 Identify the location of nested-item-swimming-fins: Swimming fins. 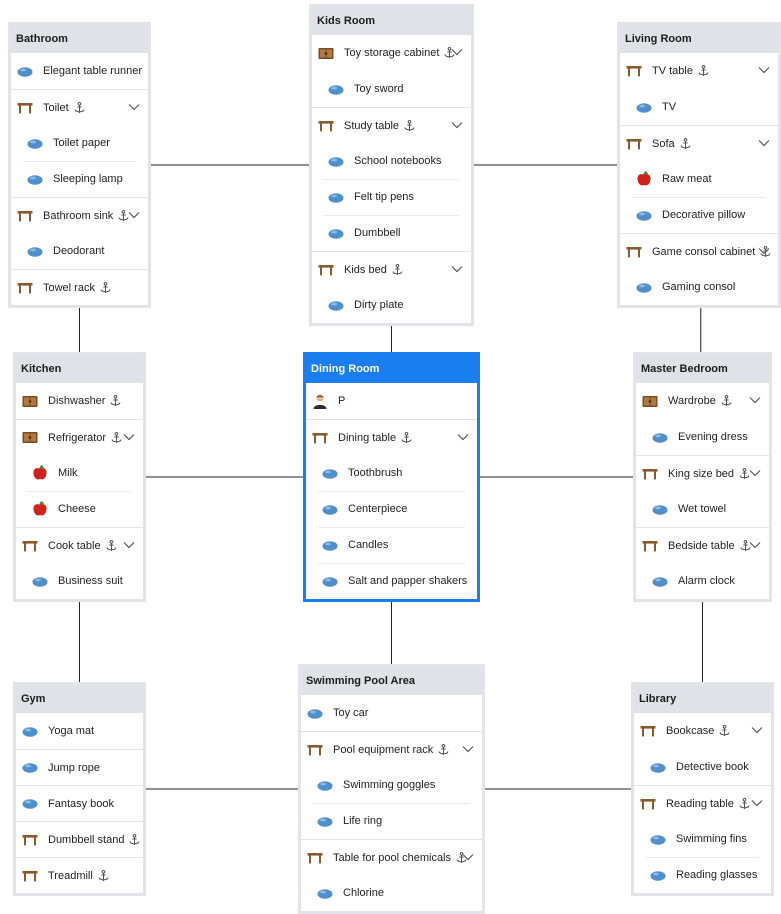
(702, 839).